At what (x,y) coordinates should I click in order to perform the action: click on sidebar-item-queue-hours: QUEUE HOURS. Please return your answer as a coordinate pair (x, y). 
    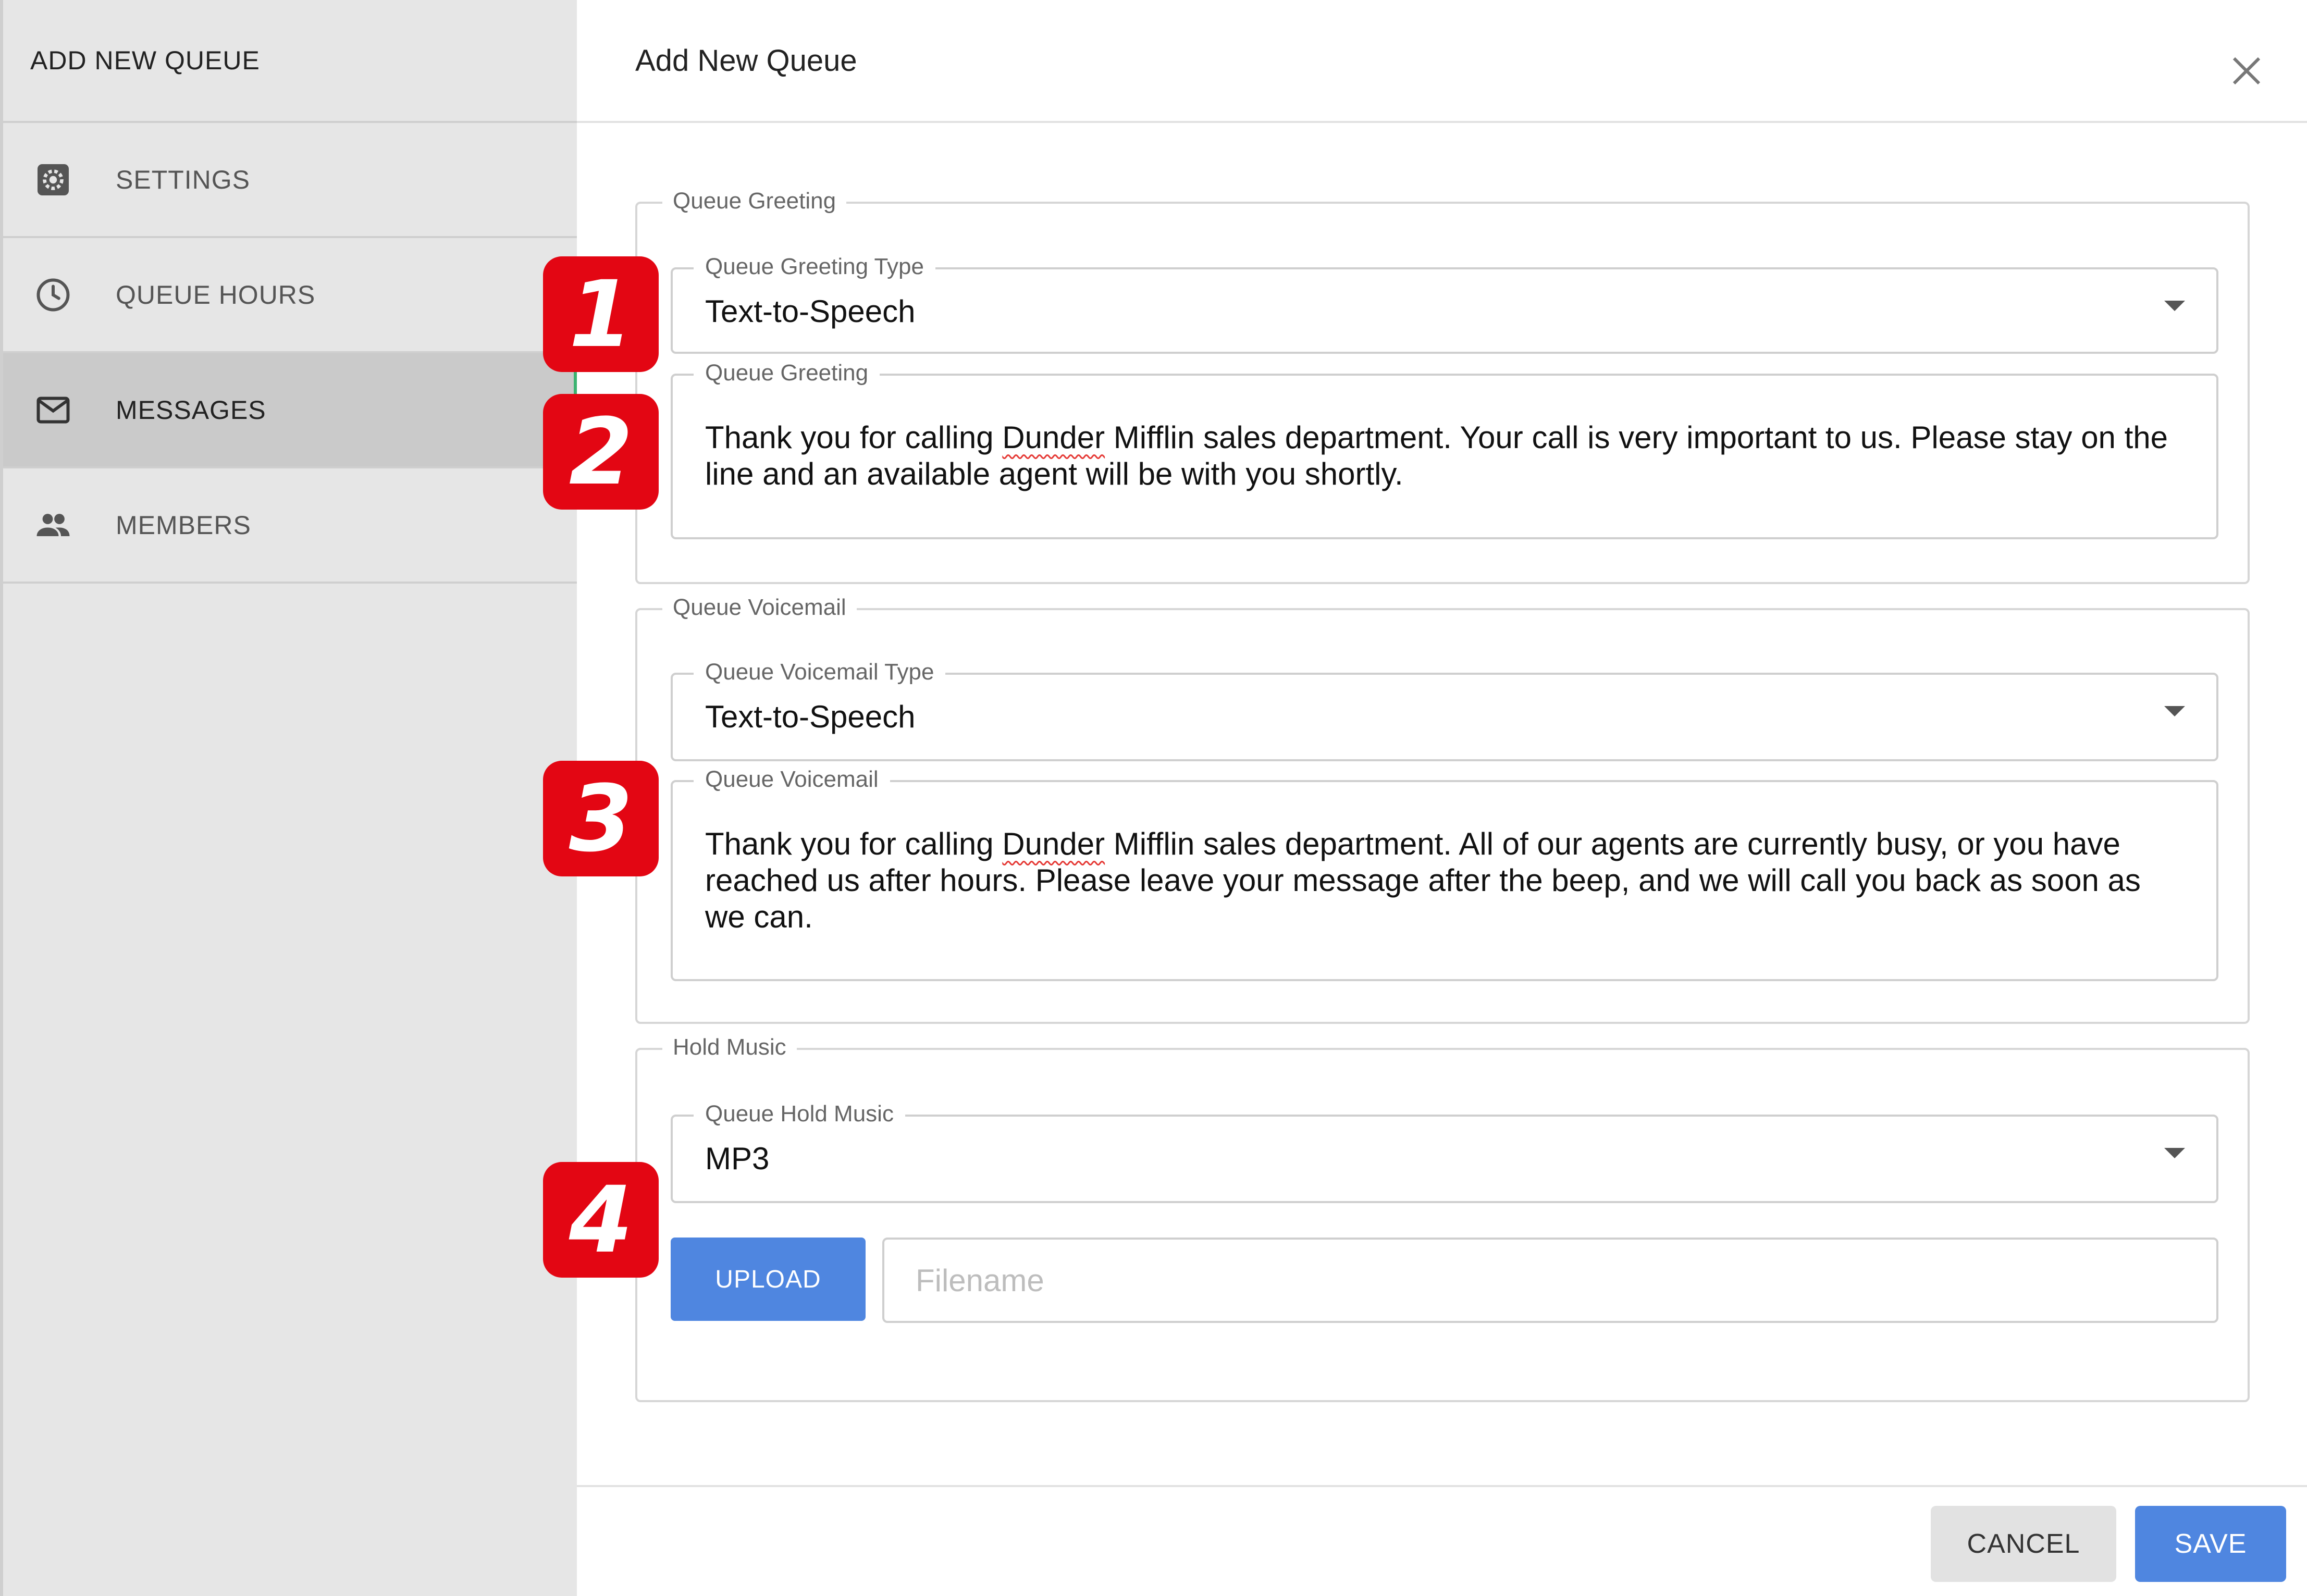
    Looking at the image, I should click on (290, 295).